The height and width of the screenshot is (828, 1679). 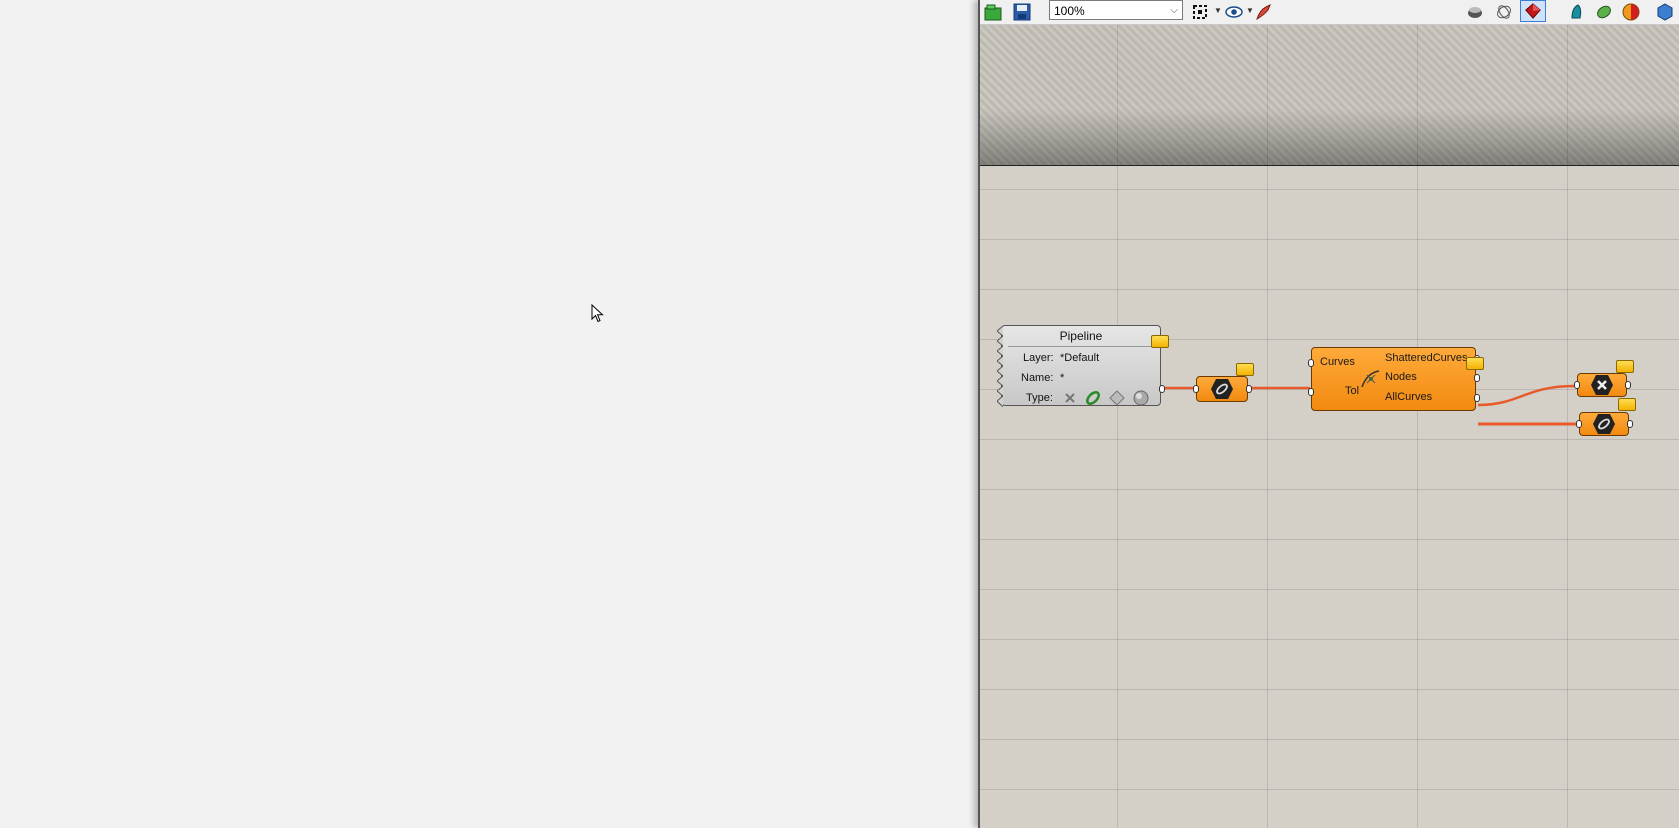 I want to click on preview-wire-icon, so click(x=1504, y=12).